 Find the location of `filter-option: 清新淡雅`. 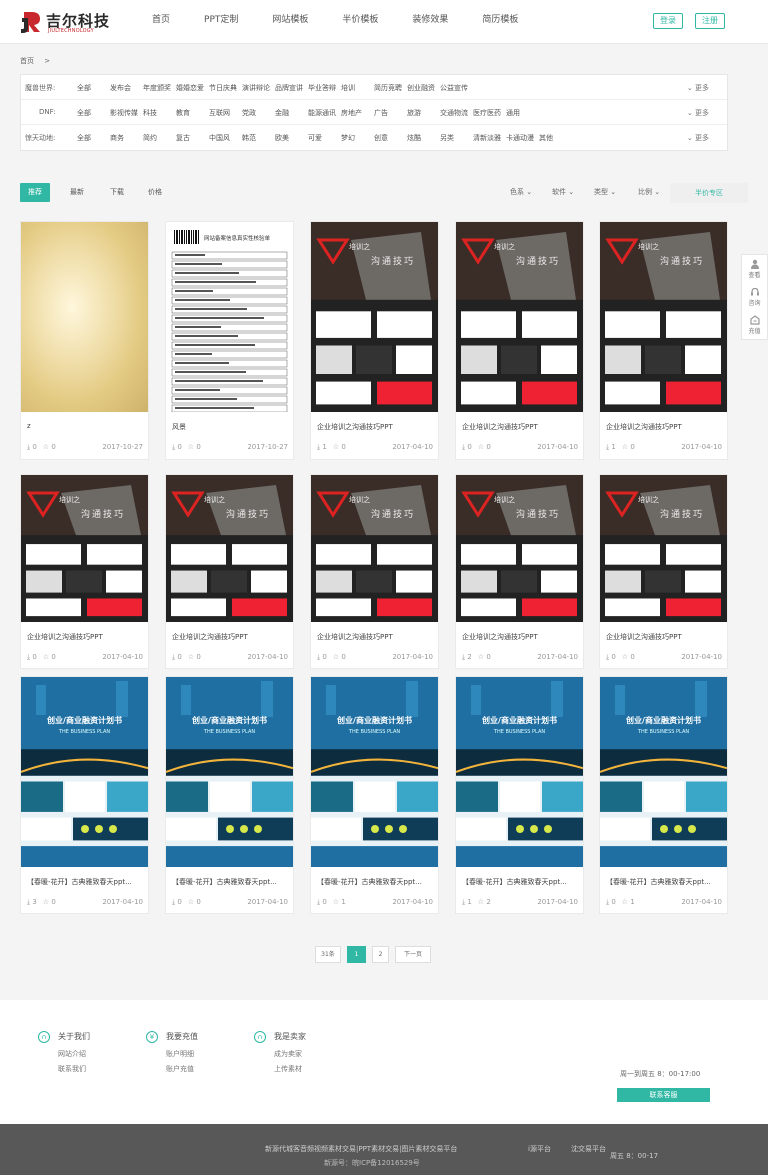

filter-option: 清新淡雅 is located at coordinates (489, 138).